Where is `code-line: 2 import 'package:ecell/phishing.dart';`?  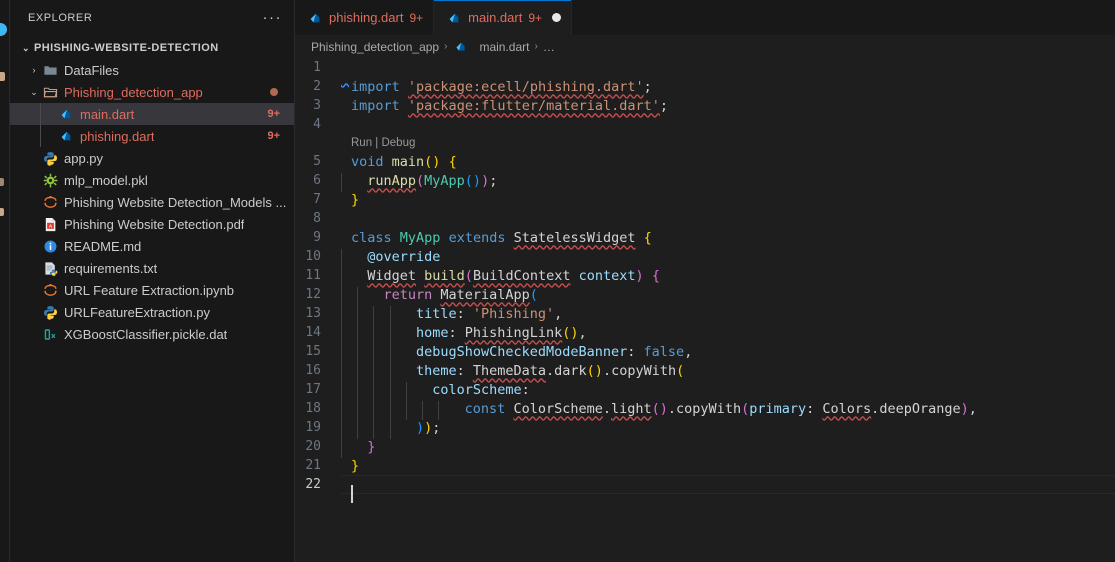 code-line: 2 import 'package:ecell/phishing.dart'; is located at coordinates (705, 86).